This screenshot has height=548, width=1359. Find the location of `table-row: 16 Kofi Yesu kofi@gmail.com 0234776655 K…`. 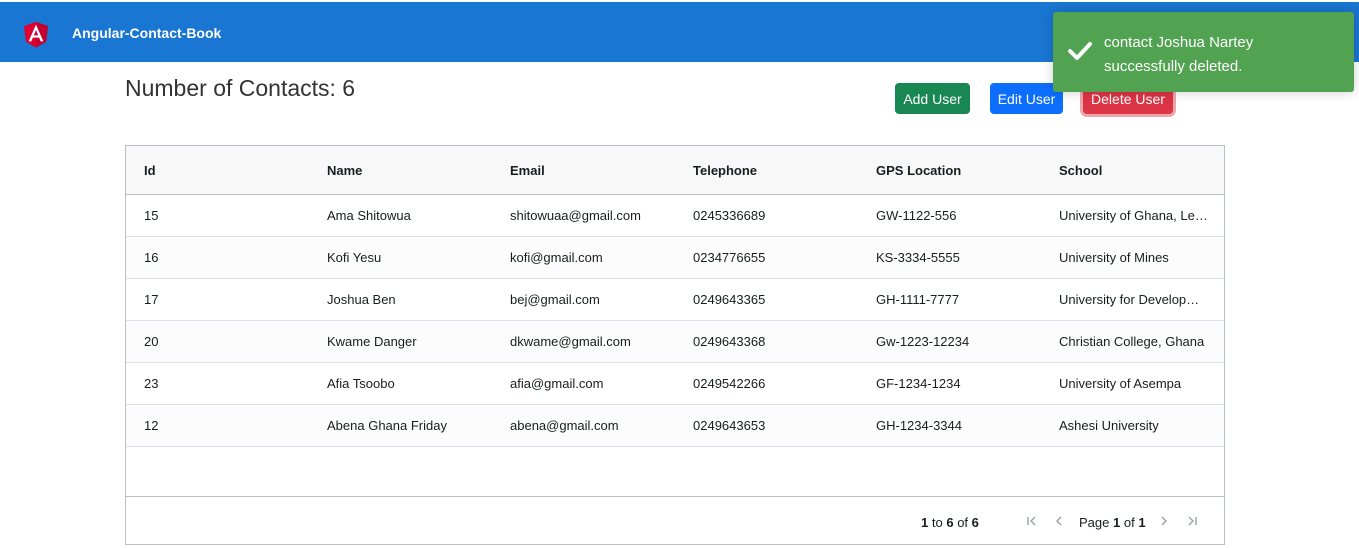

table-row: 16 Kofi Yesu kofi@gmail.com 0234776655 K… is located at coordinates (675, 258).